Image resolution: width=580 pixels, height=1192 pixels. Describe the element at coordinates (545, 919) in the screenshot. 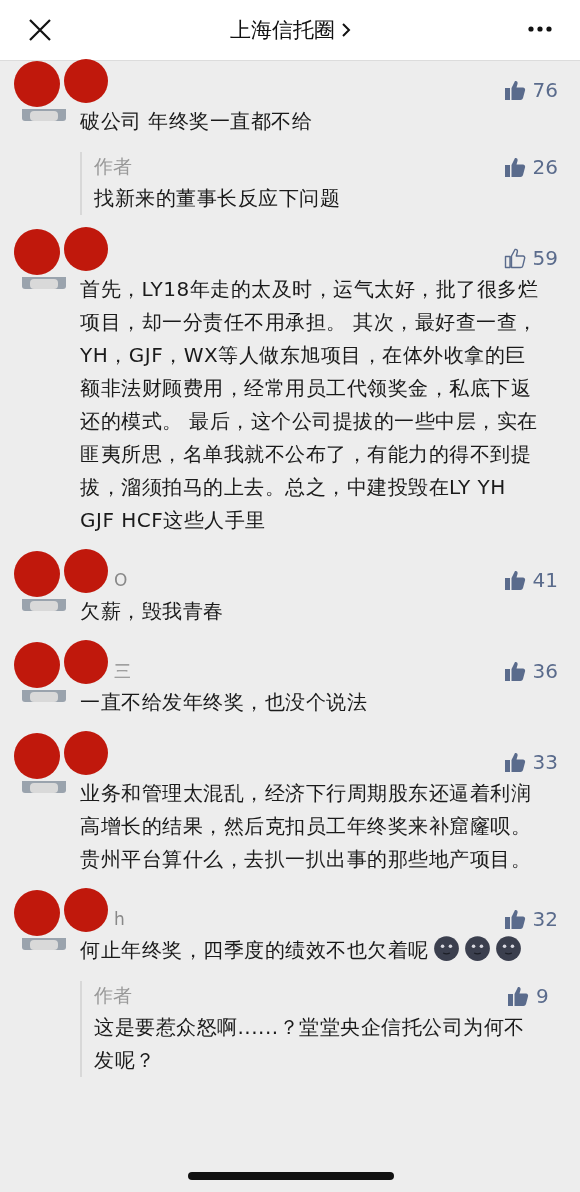

I see `like-count: 32` at that location.